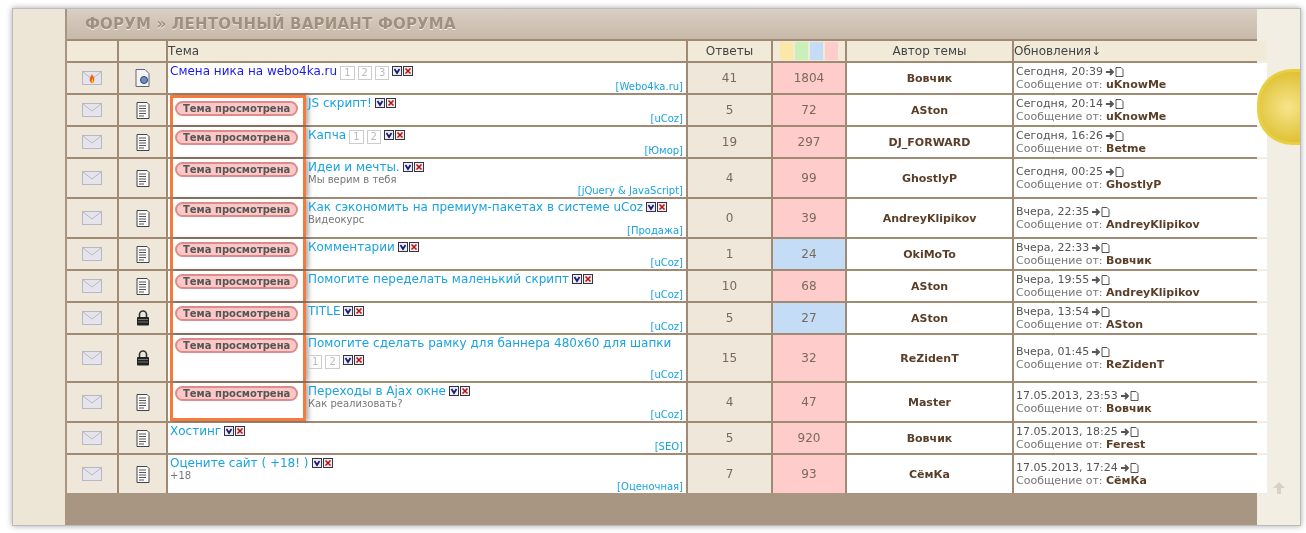 This screenshot has width=1306, height=533. What do you see at coordinates (327, 135) in the screenshot?
I see `topic-link: Капча` at bounding box center [327, 135].